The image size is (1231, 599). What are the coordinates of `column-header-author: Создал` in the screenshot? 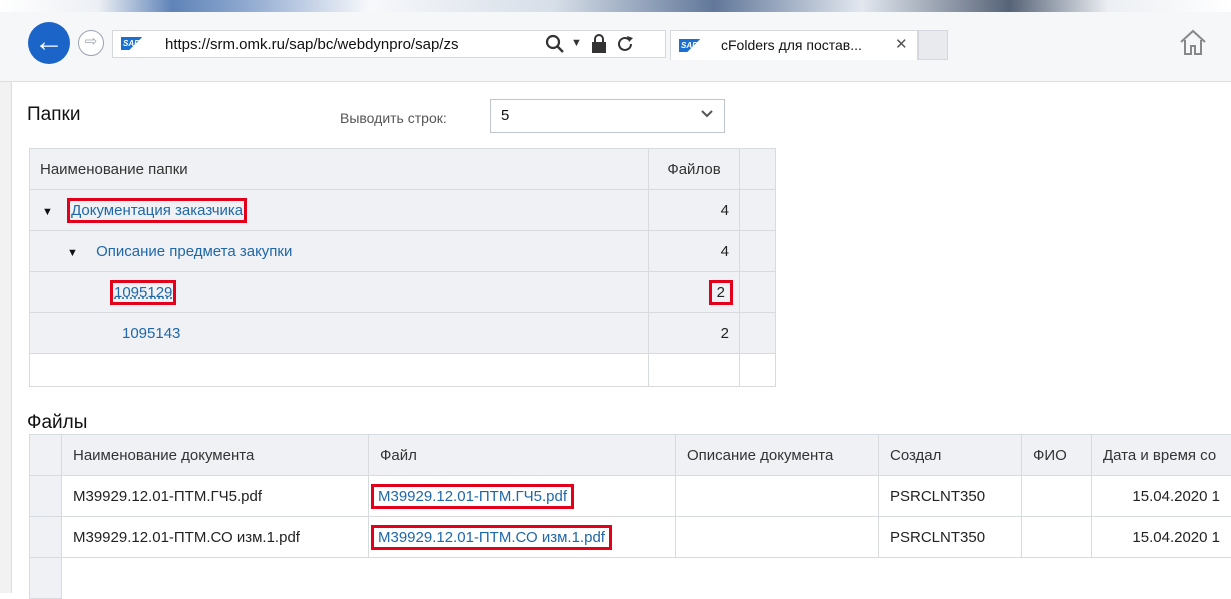 It's located at (950, 455).